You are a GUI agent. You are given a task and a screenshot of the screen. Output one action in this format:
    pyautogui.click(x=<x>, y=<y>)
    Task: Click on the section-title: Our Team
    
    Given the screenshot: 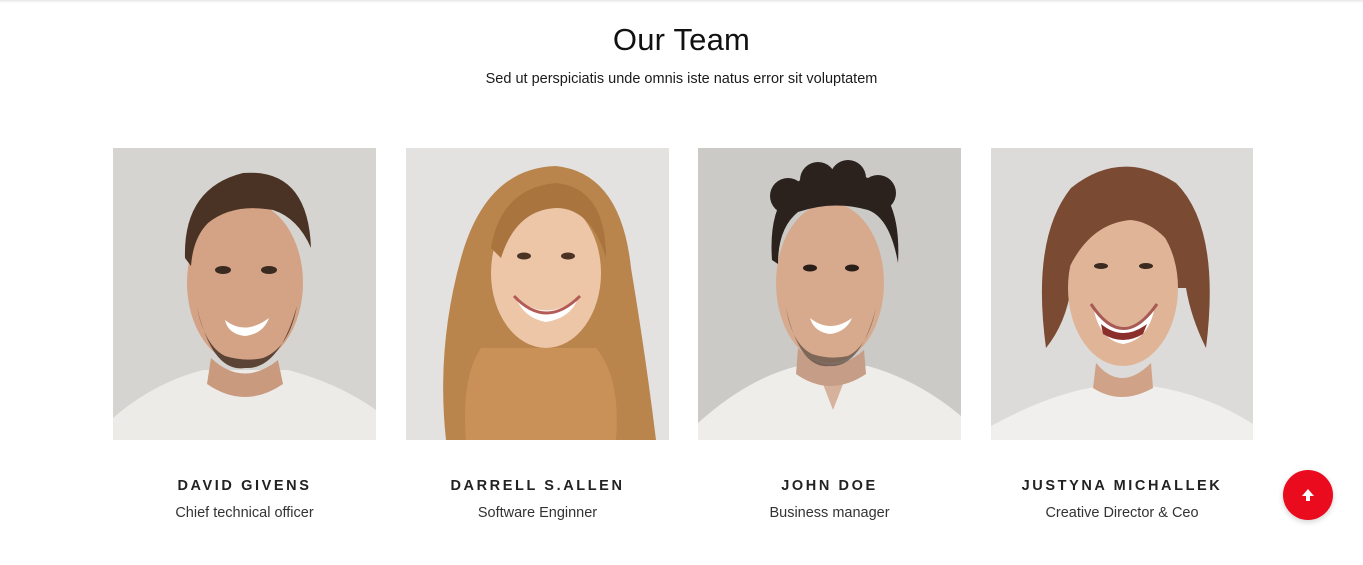 What is the action you would take?
    pyautogui.click(x=681, y=39)
    